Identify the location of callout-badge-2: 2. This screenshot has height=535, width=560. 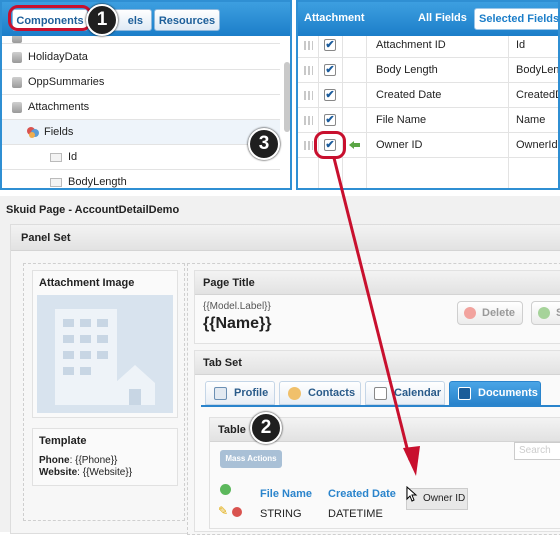
(266, 428).